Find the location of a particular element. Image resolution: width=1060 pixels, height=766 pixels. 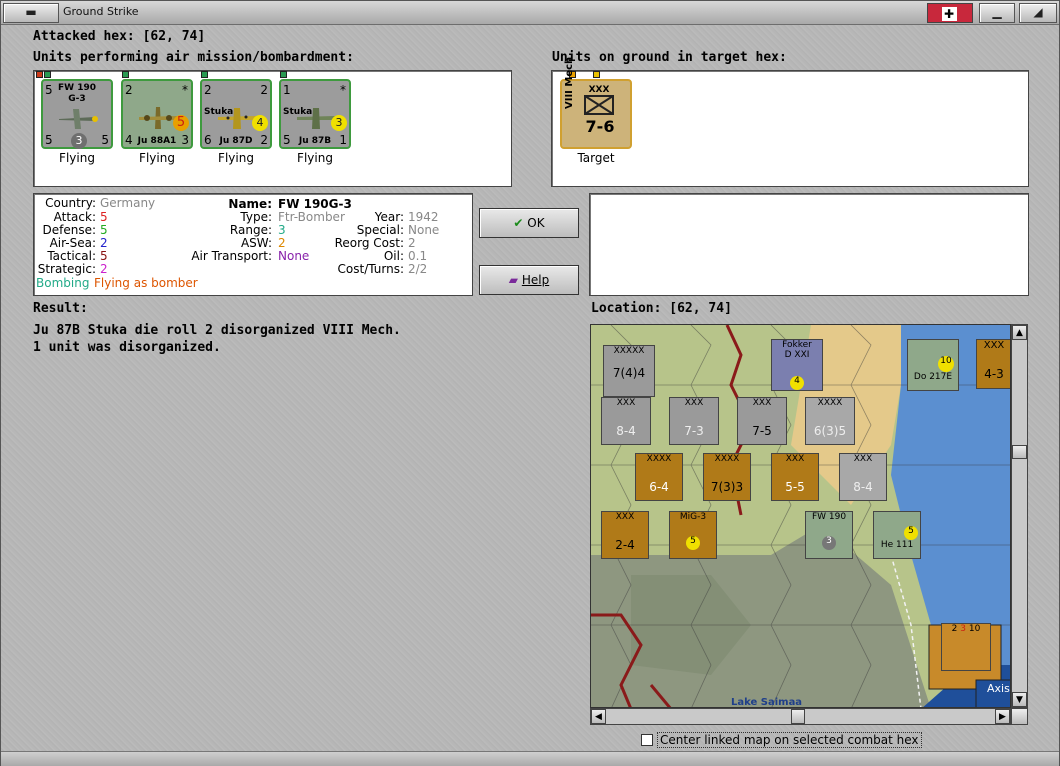

target-unit-status: Target is located at coordinates (596, 158).